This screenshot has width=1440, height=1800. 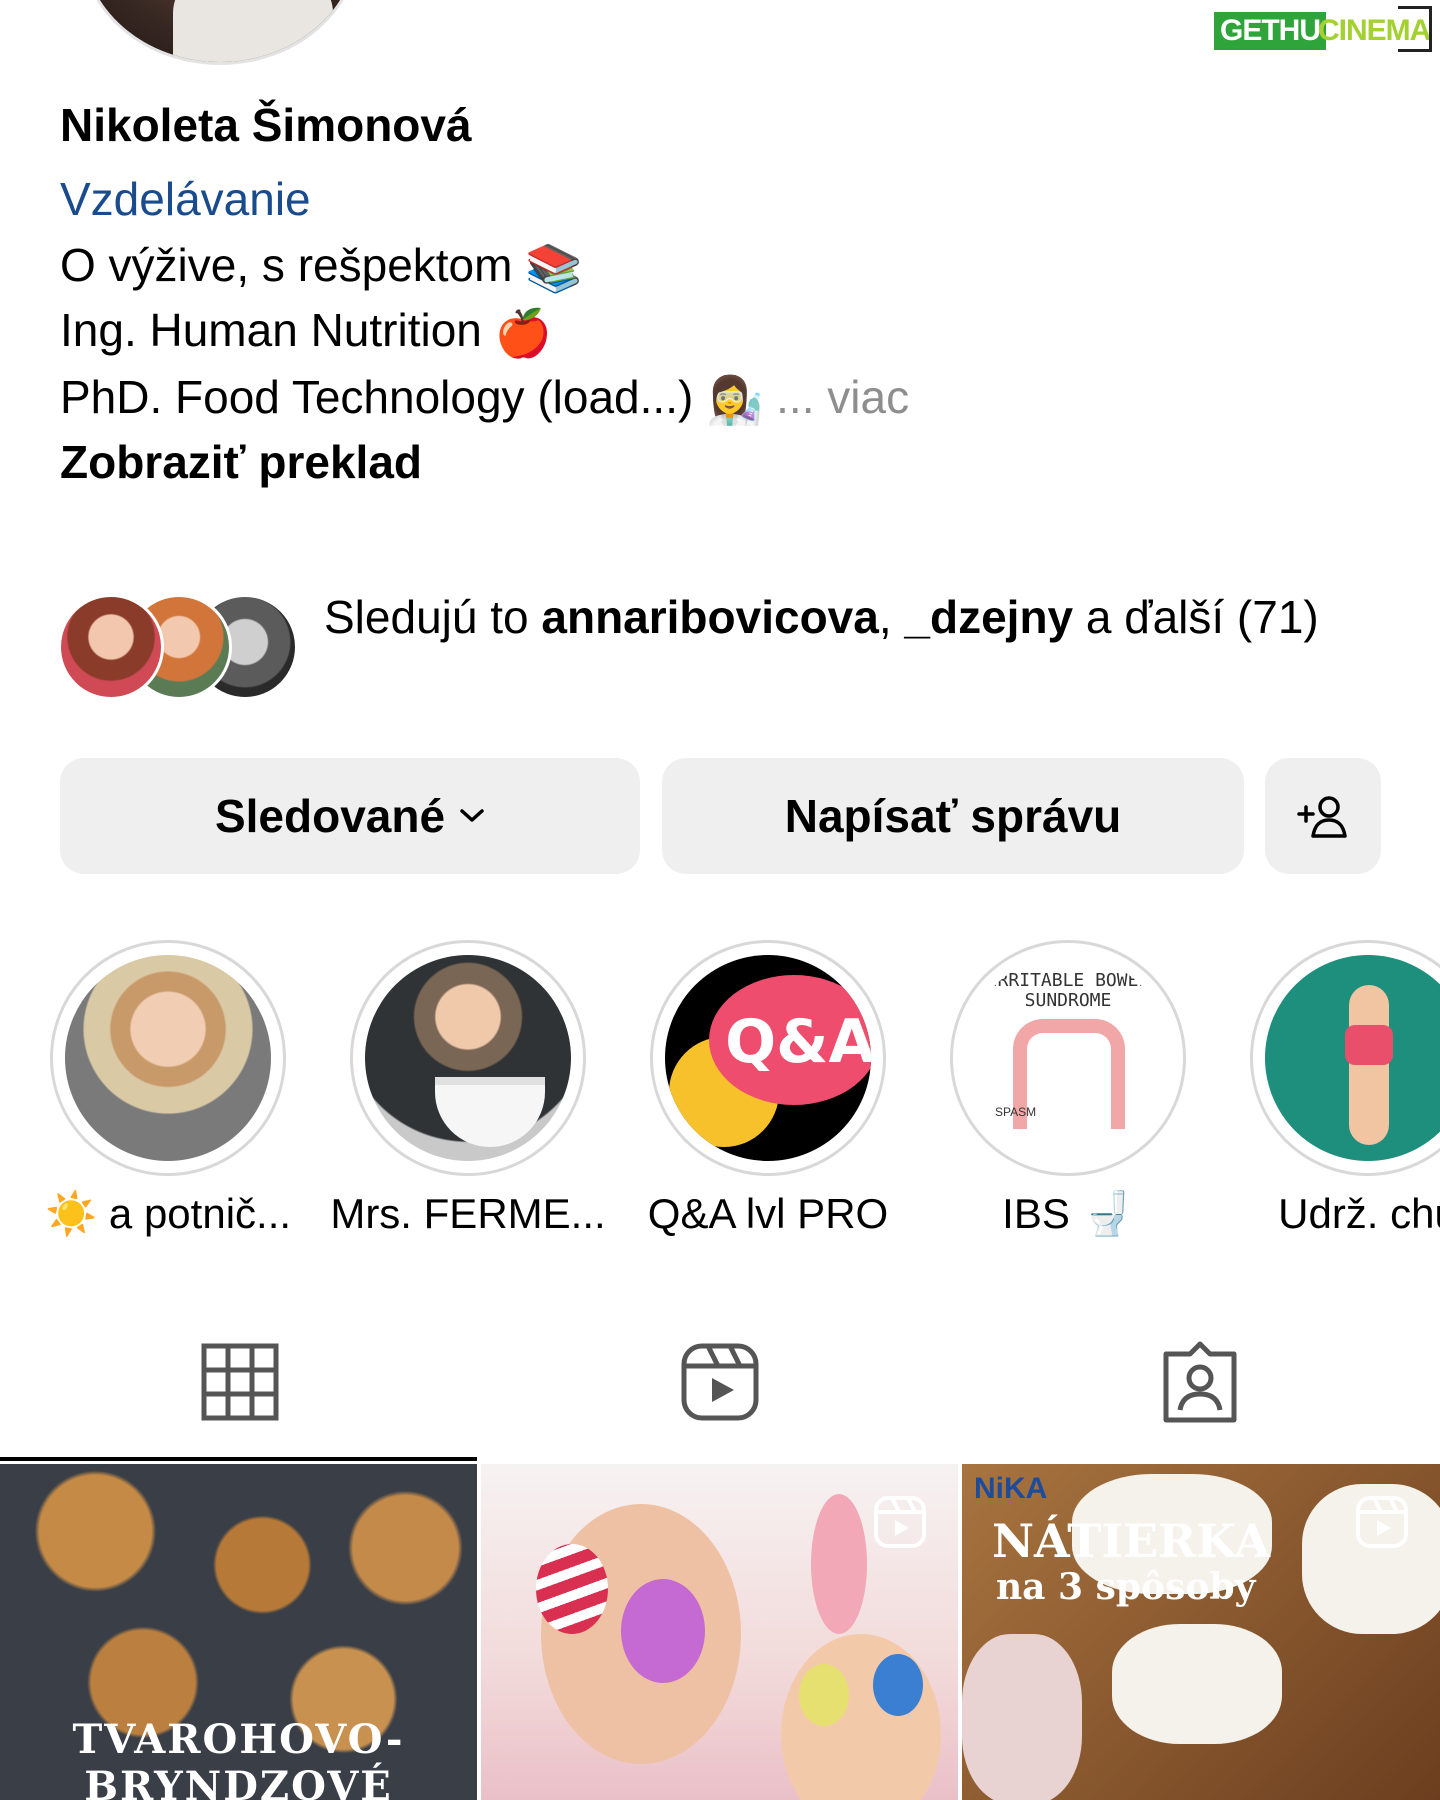 I want to click on highlight-5: Udrž. chu, so click(x=1345, y=1088).